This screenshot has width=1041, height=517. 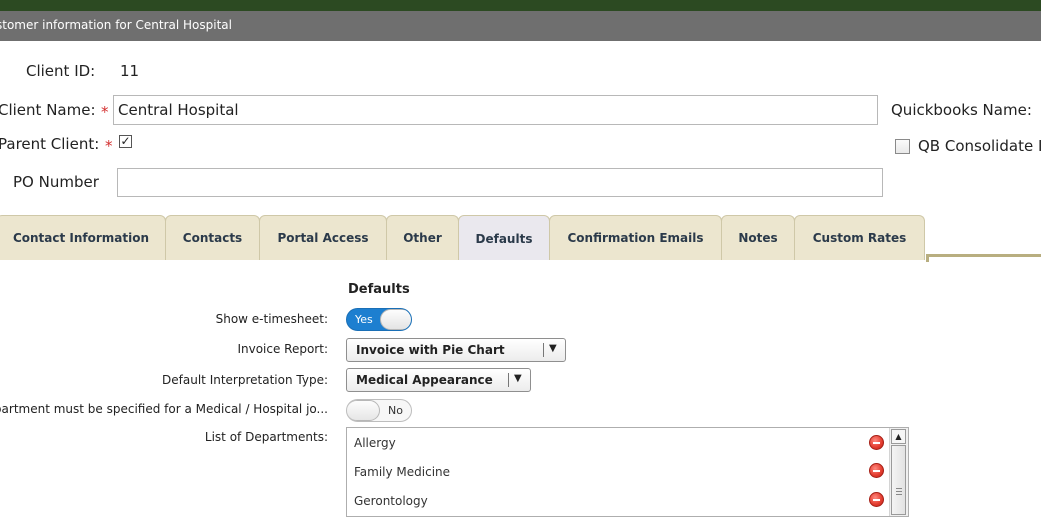 I want to click on invoice-report-select: Invoice with Pie Chart ▼, so click(x=456, y=350).